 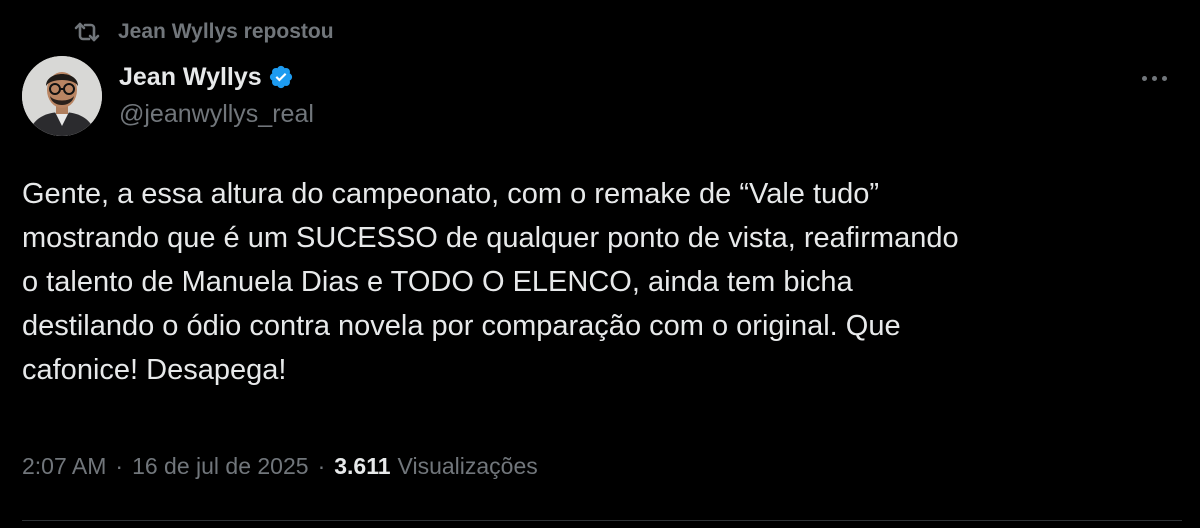 What do you see at coordinates (87, 32) in the screenshot?
I see `repost-icon` at bounding box center [87, 32].